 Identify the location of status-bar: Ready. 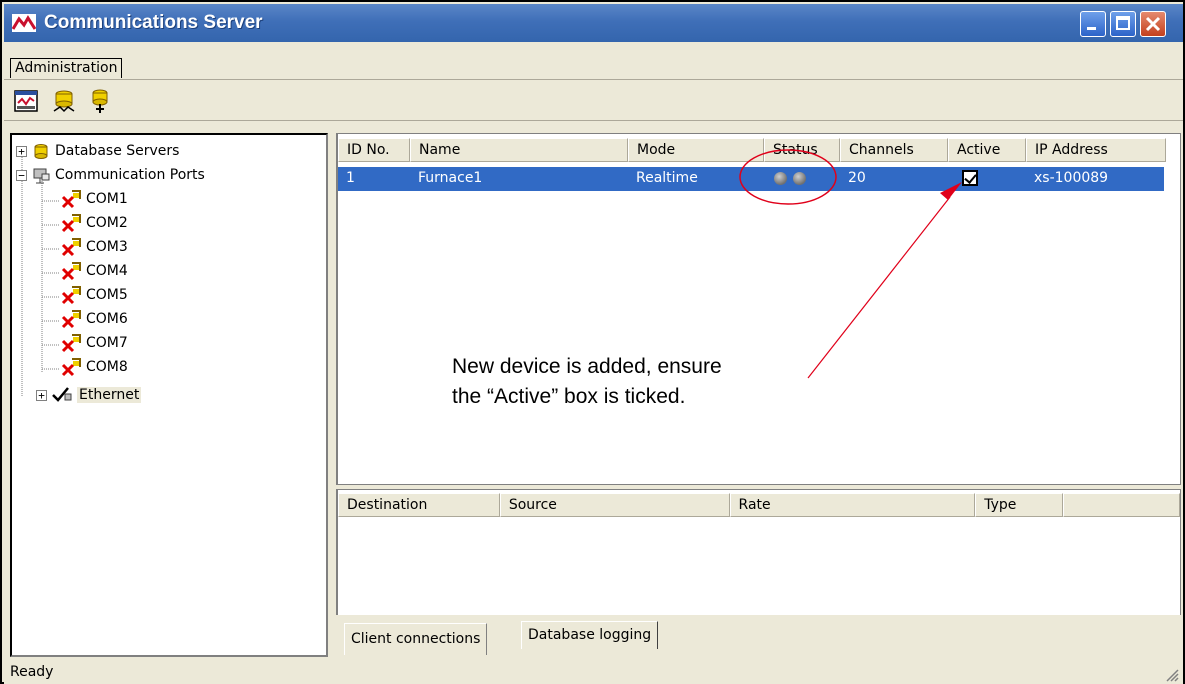
(593, 672).